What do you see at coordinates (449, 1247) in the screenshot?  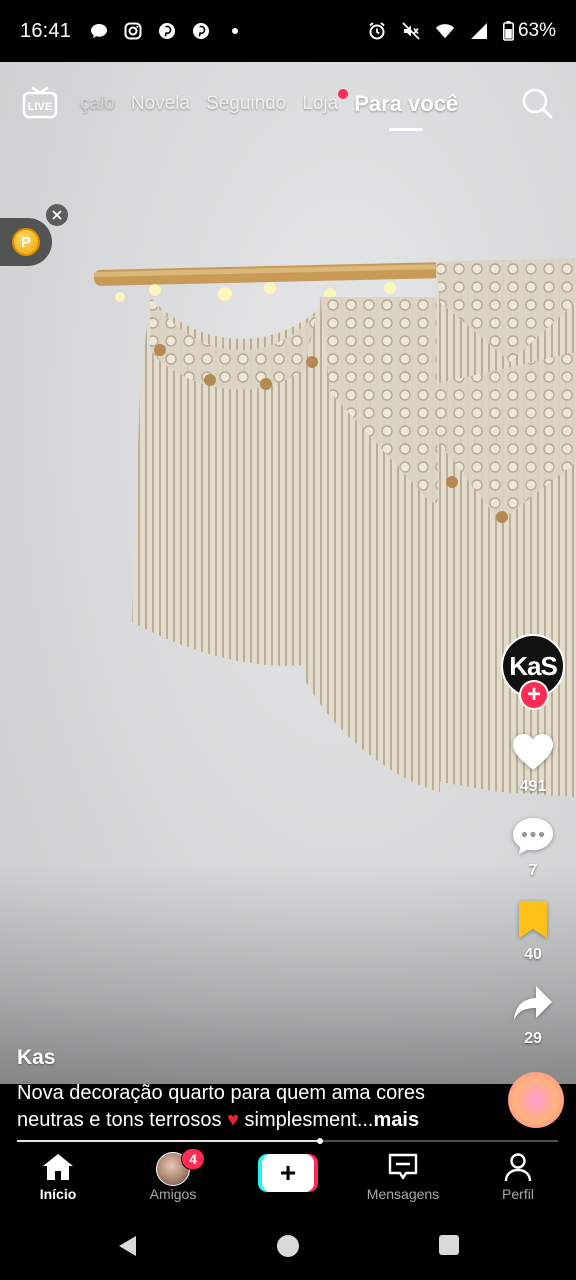 I see `recents-square-icon` at bounding box center [449, 1247].